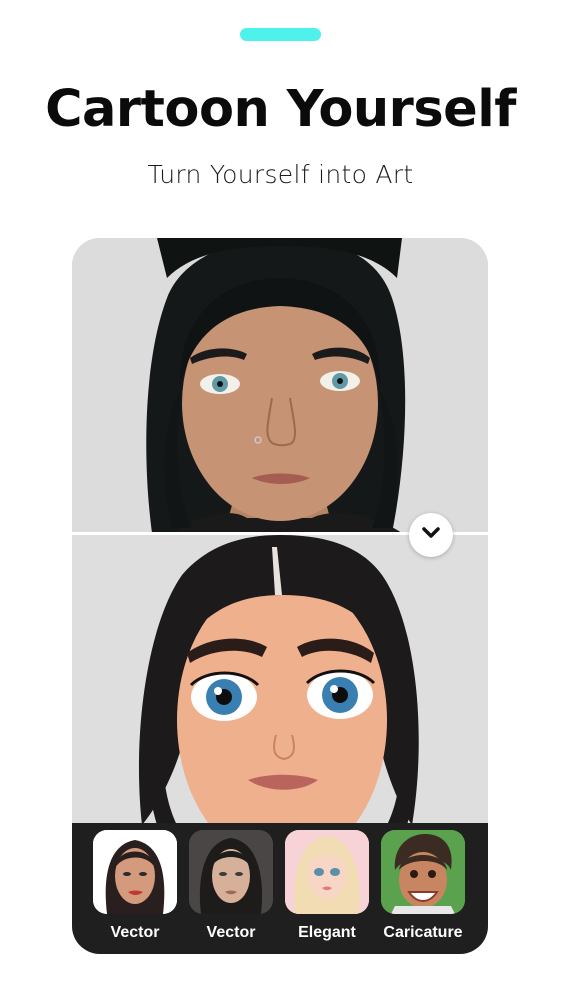  I want to click on style-label: Caricature, so click(423, 932).